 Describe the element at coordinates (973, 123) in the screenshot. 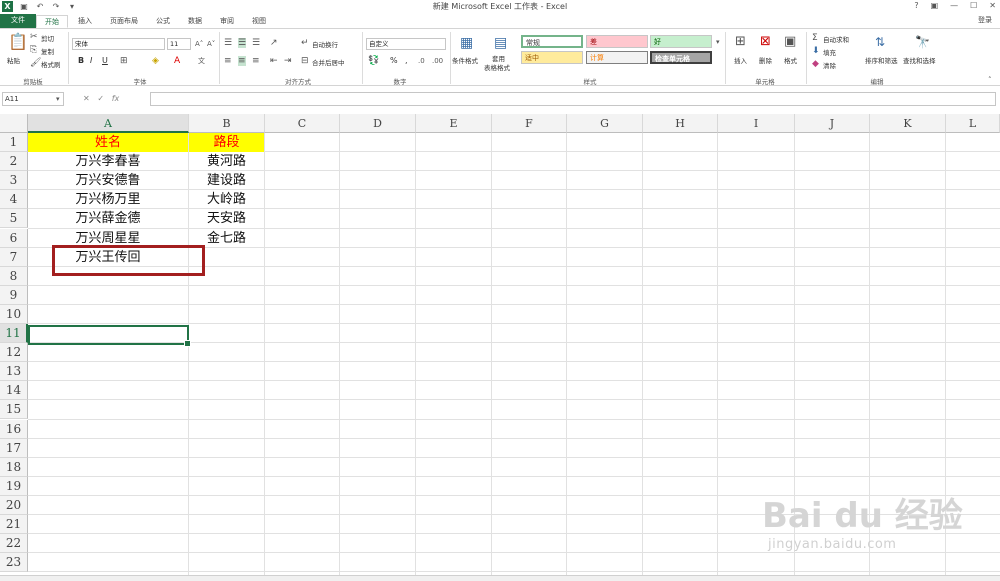

I see `column-header-l: L` at that location.